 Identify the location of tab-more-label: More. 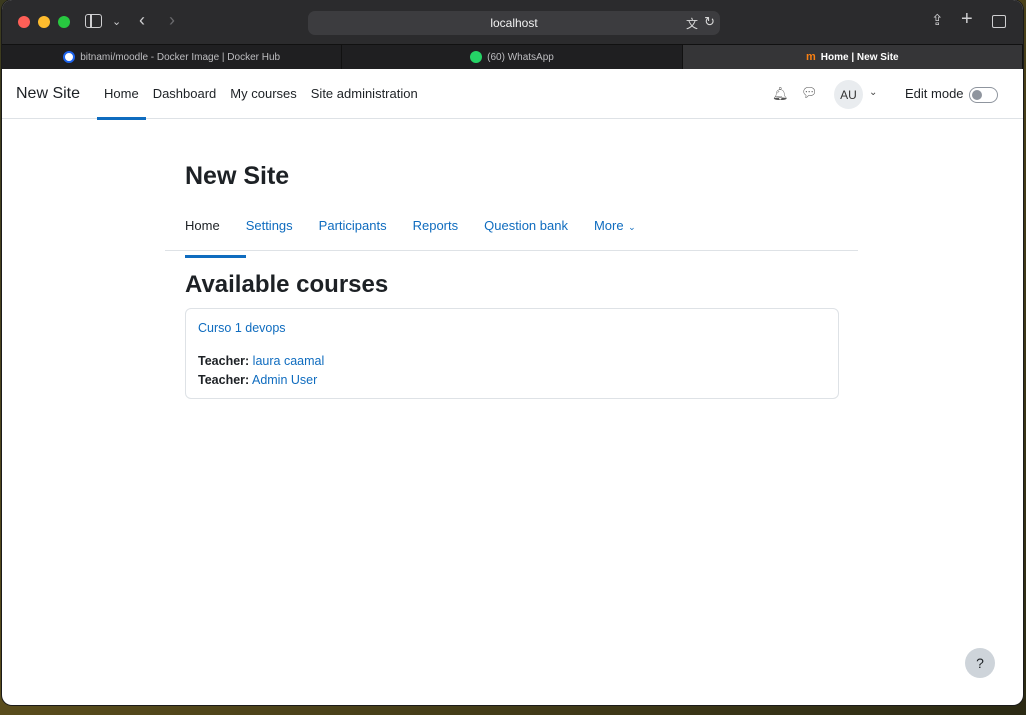
(608, 225).